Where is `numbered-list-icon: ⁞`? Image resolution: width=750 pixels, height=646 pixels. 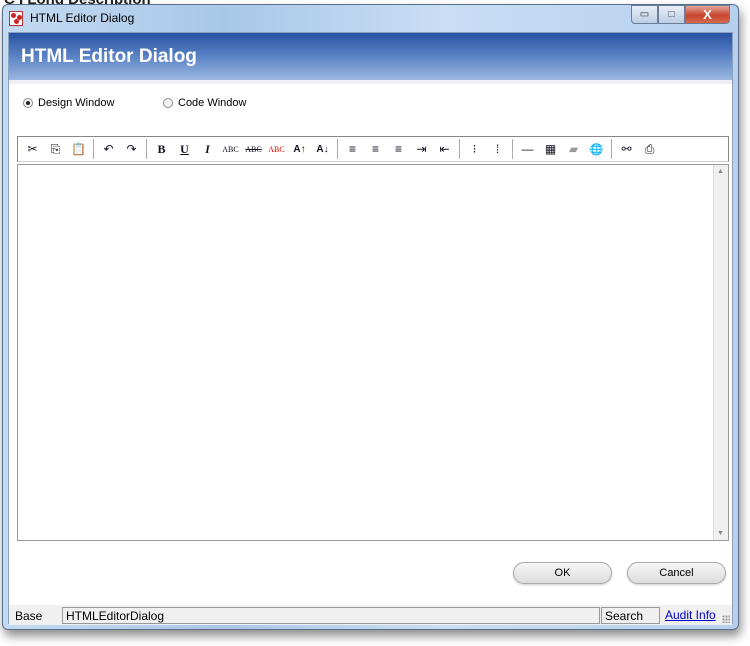
numbered-list-icon: ⁞ is located at coordinates (497, 149).